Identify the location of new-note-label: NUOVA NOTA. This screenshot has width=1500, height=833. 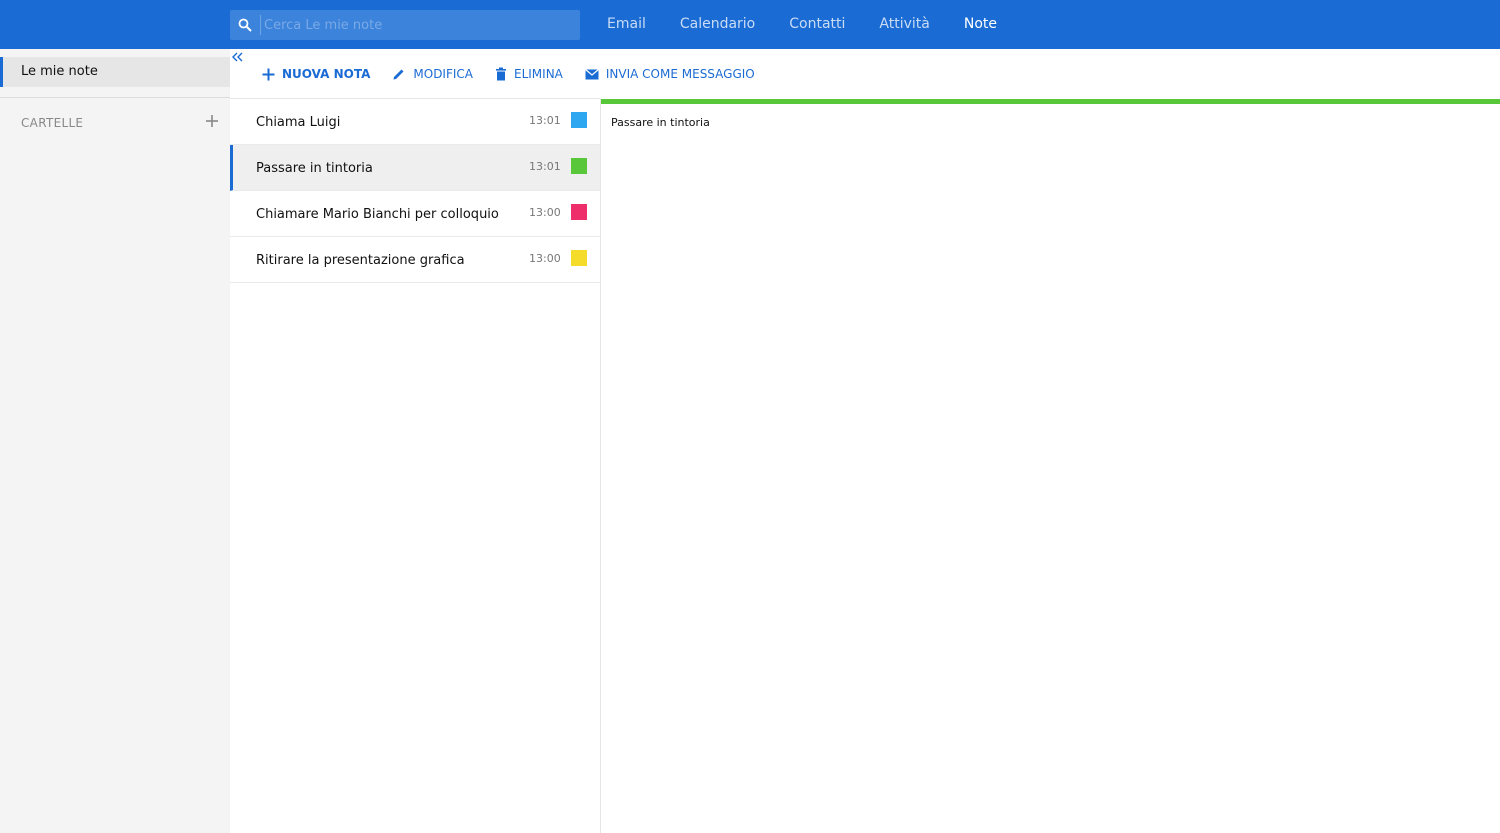
(326, 74).